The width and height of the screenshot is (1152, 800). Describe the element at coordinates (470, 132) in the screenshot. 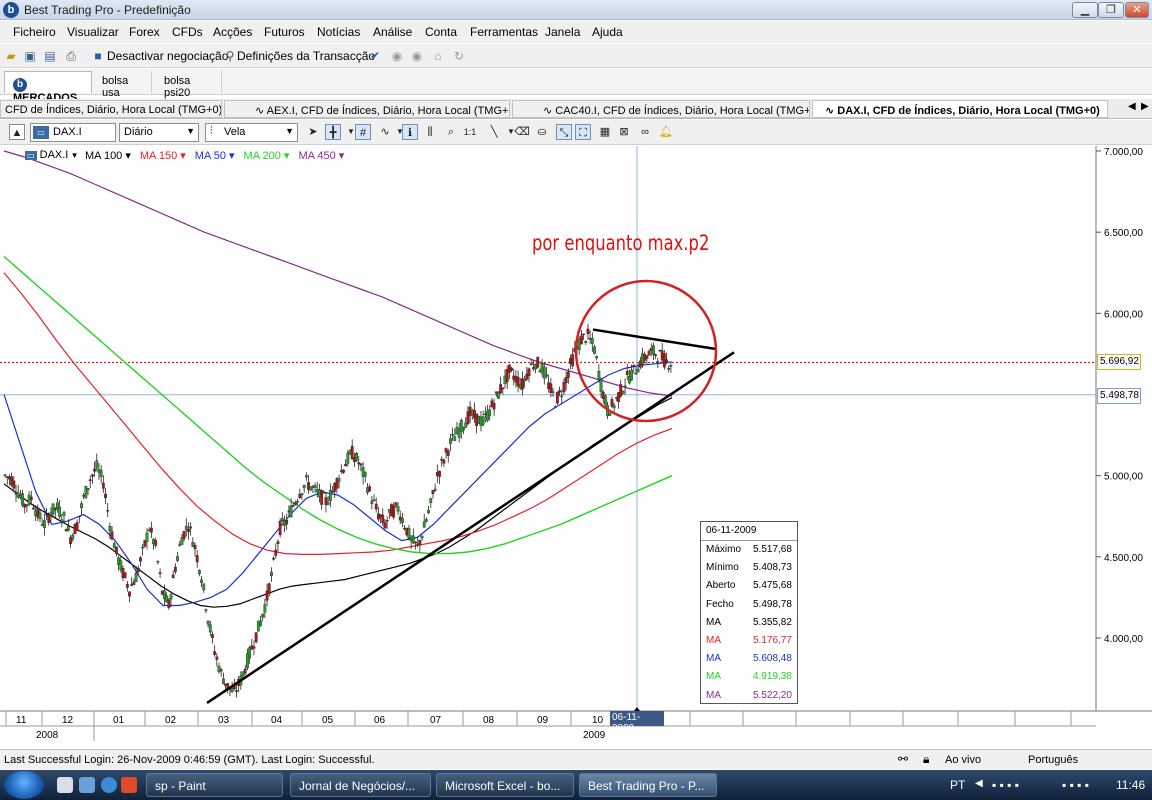

I see `zoom-reset-icon: 1:1` at that location.